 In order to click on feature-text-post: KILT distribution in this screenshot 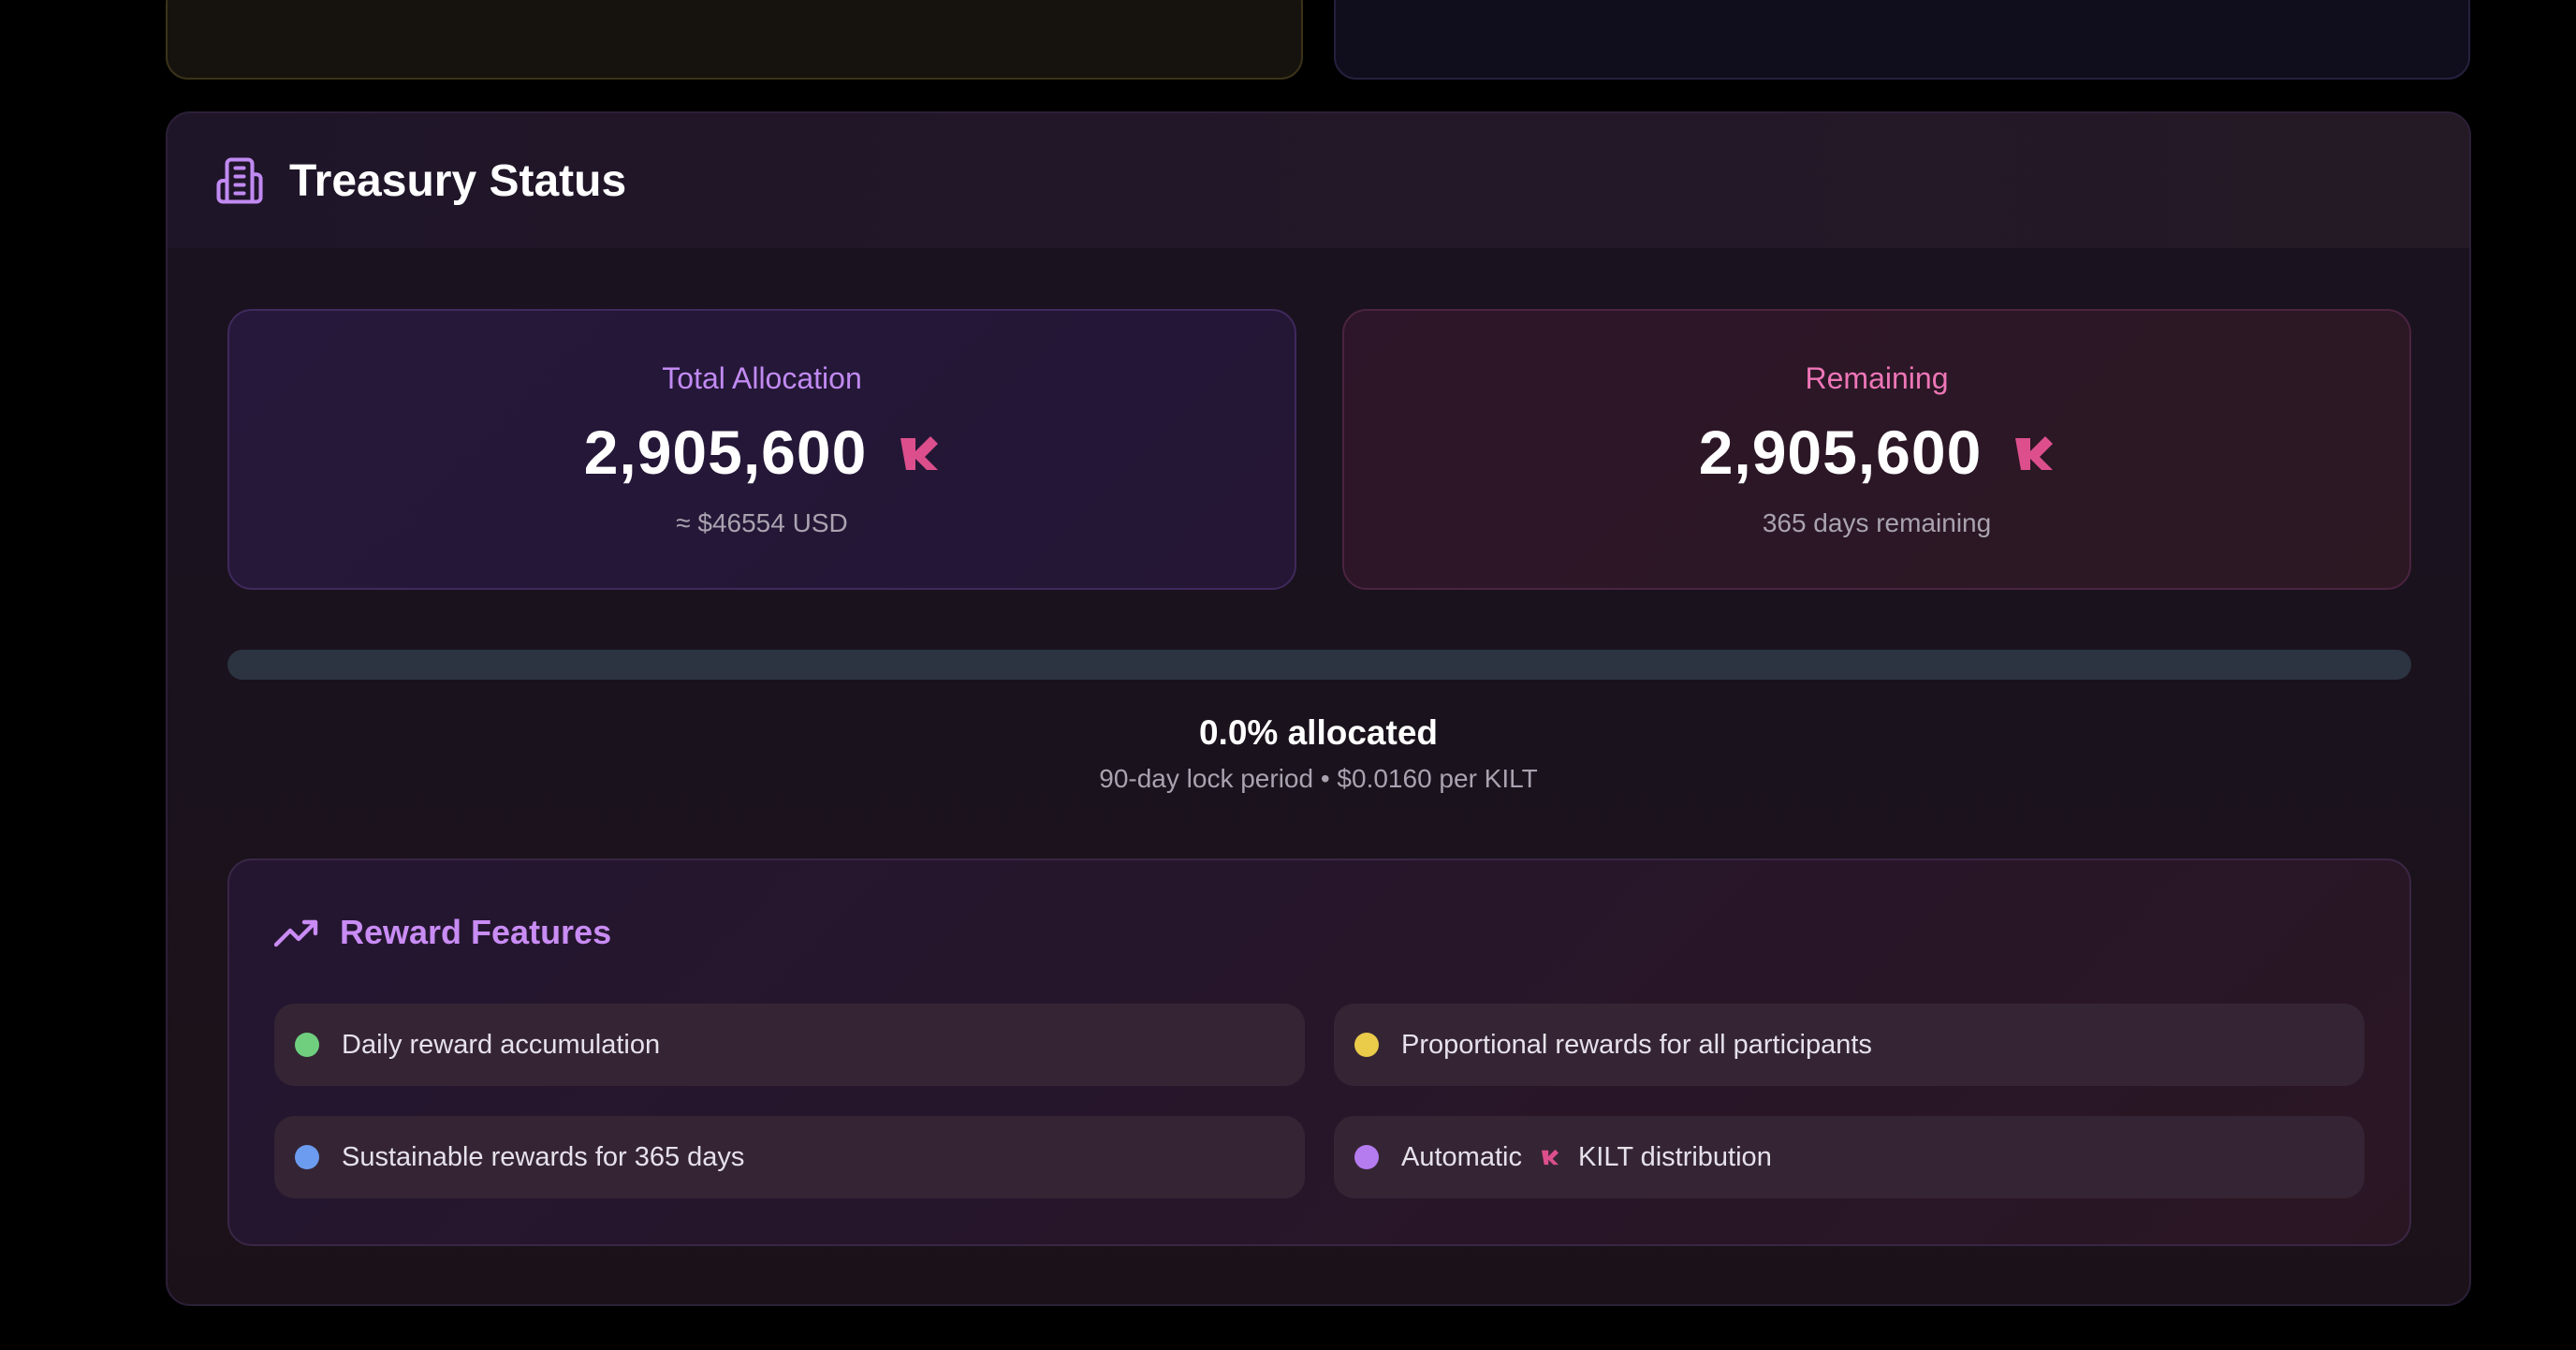, I will do `click(1674, 1156)`.